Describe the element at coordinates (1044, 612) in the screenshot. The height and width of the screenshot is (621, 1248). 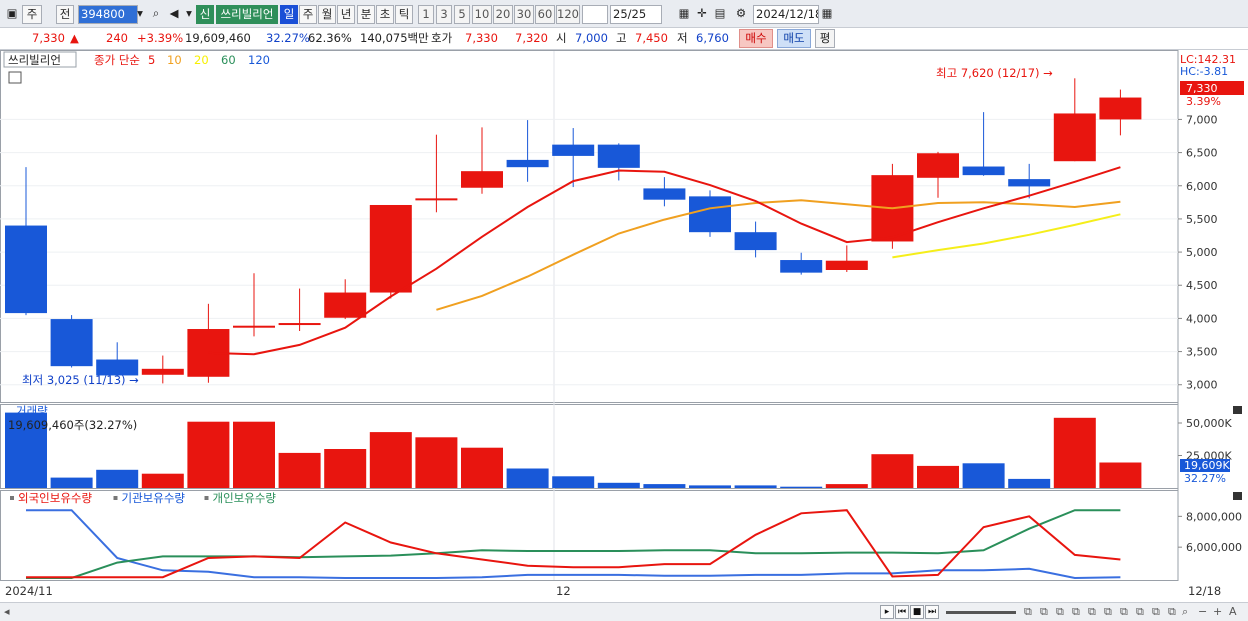
I see `window-icon-1: ⧉` at that location.